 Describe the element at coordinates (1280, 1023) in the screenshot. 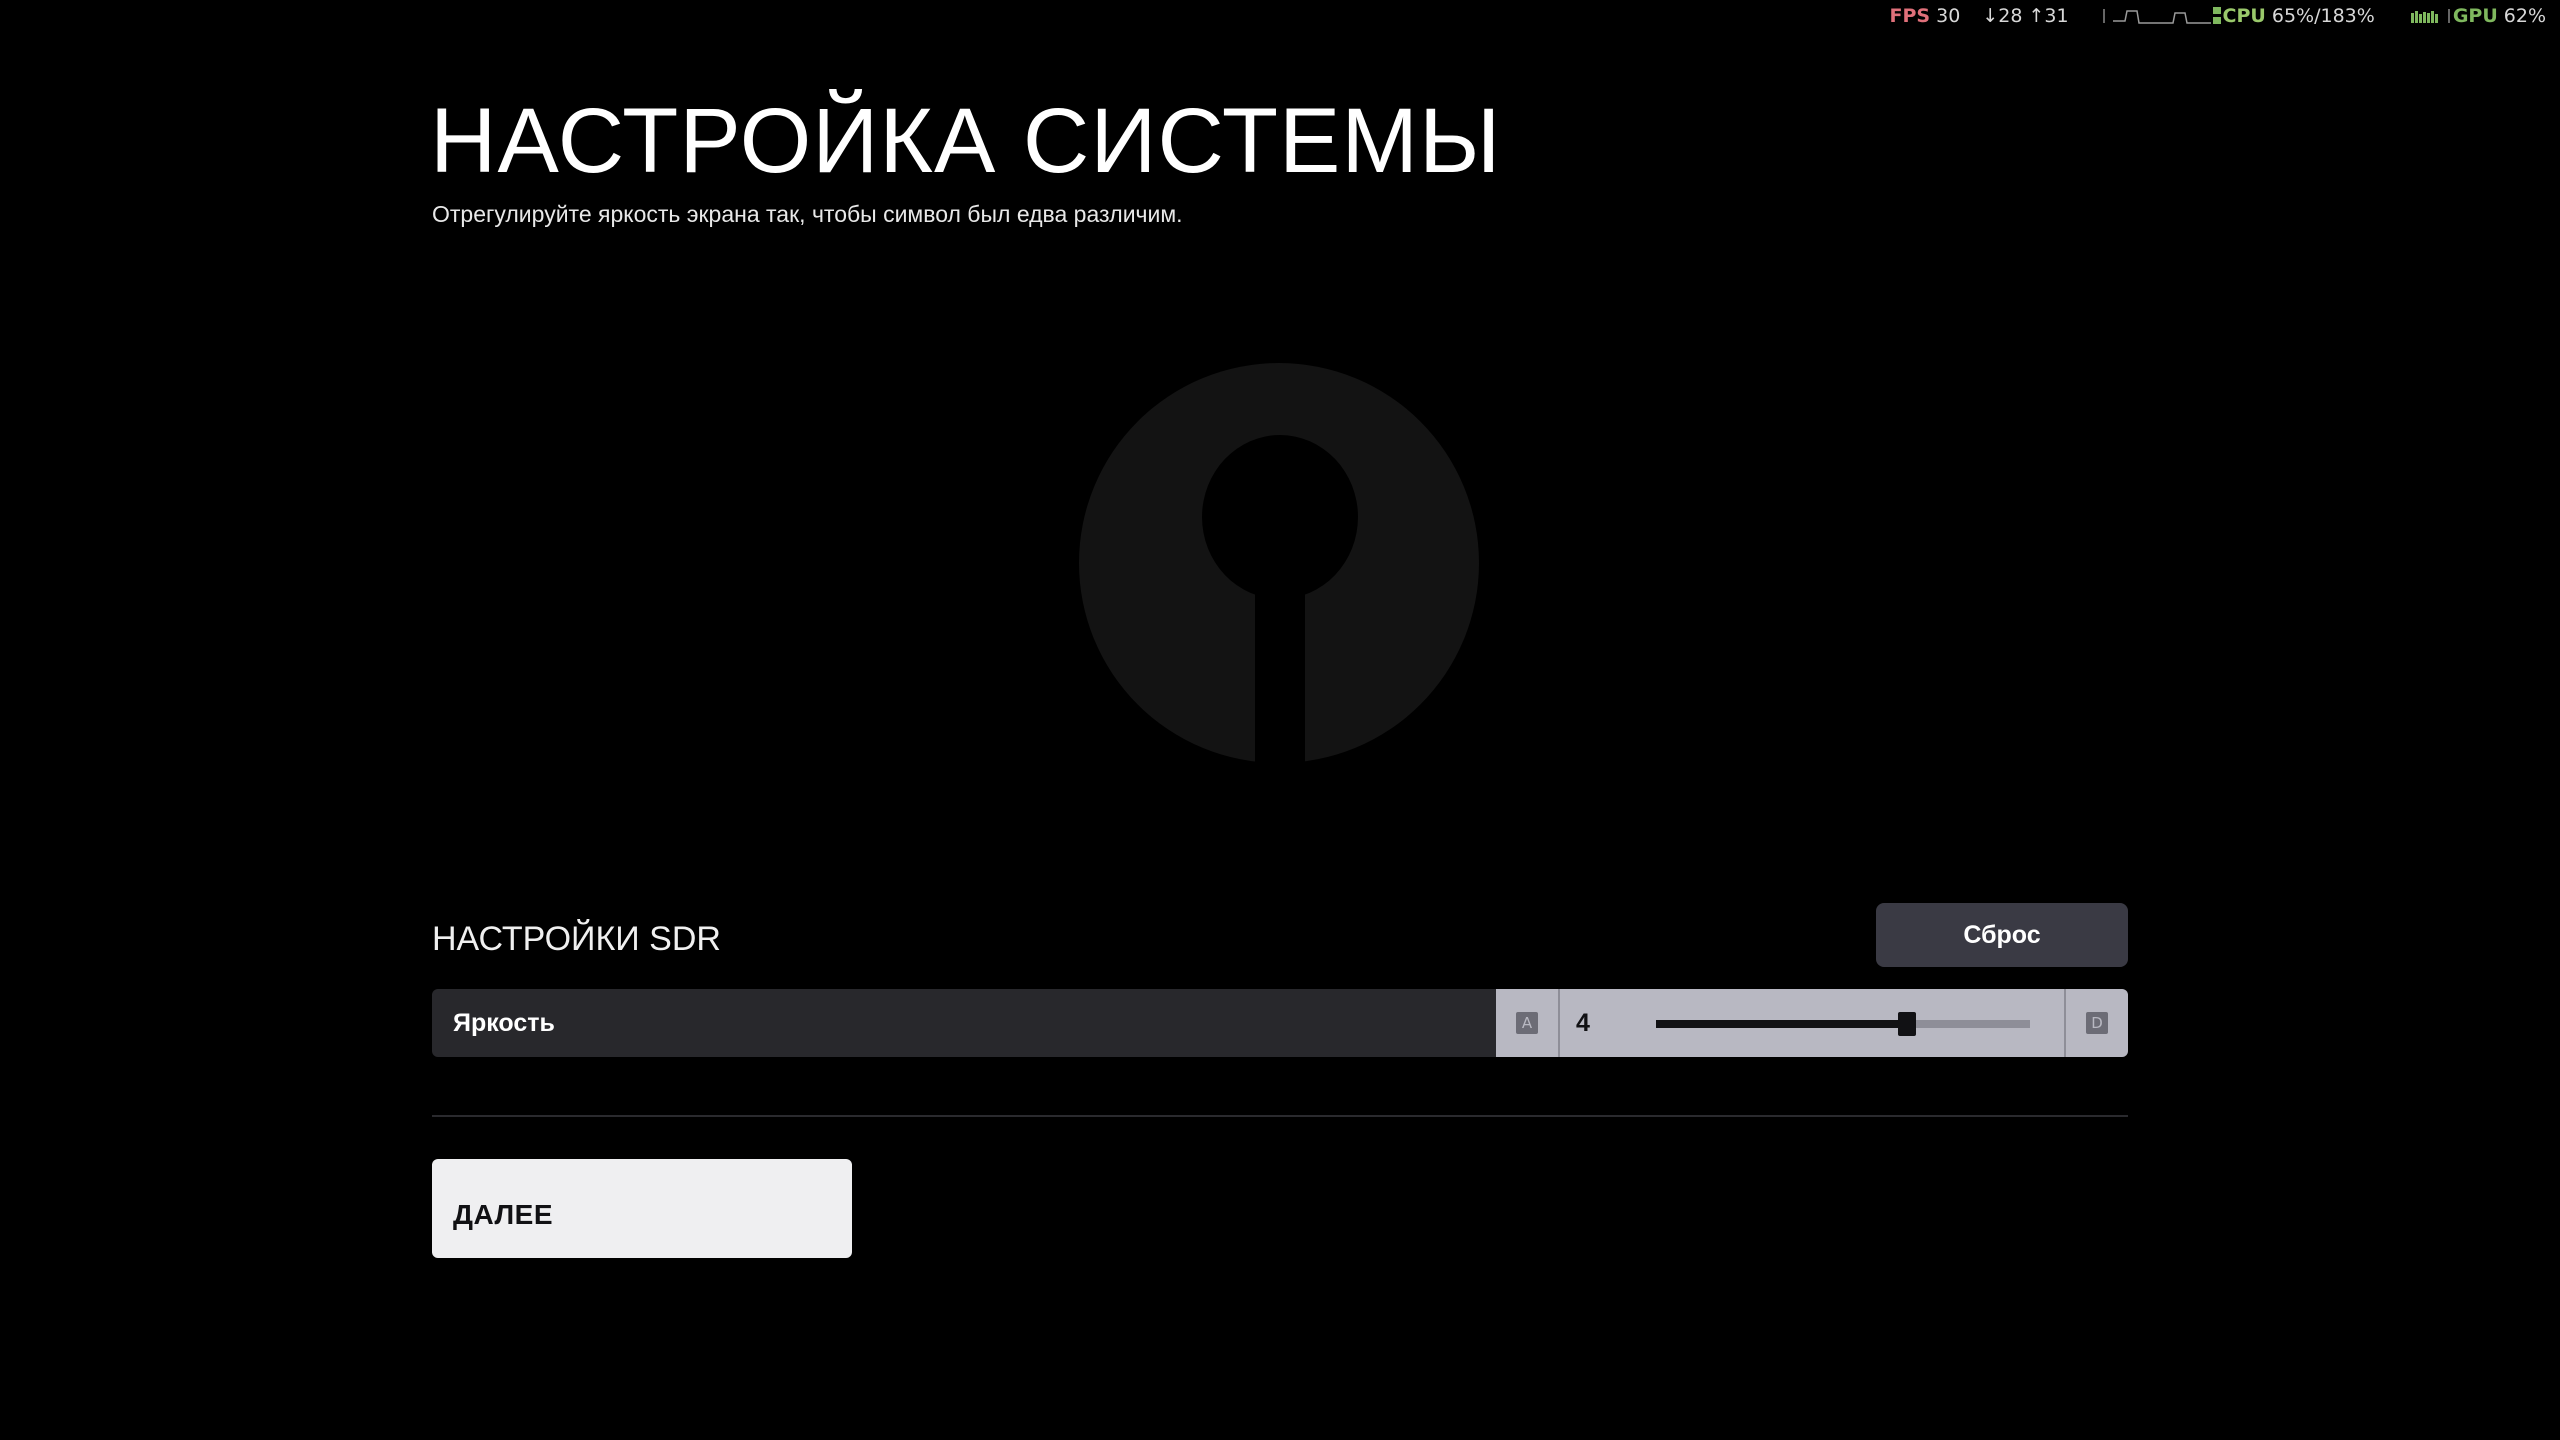

I see `brightness-setting-row: Яркость A 4 D` at that location.